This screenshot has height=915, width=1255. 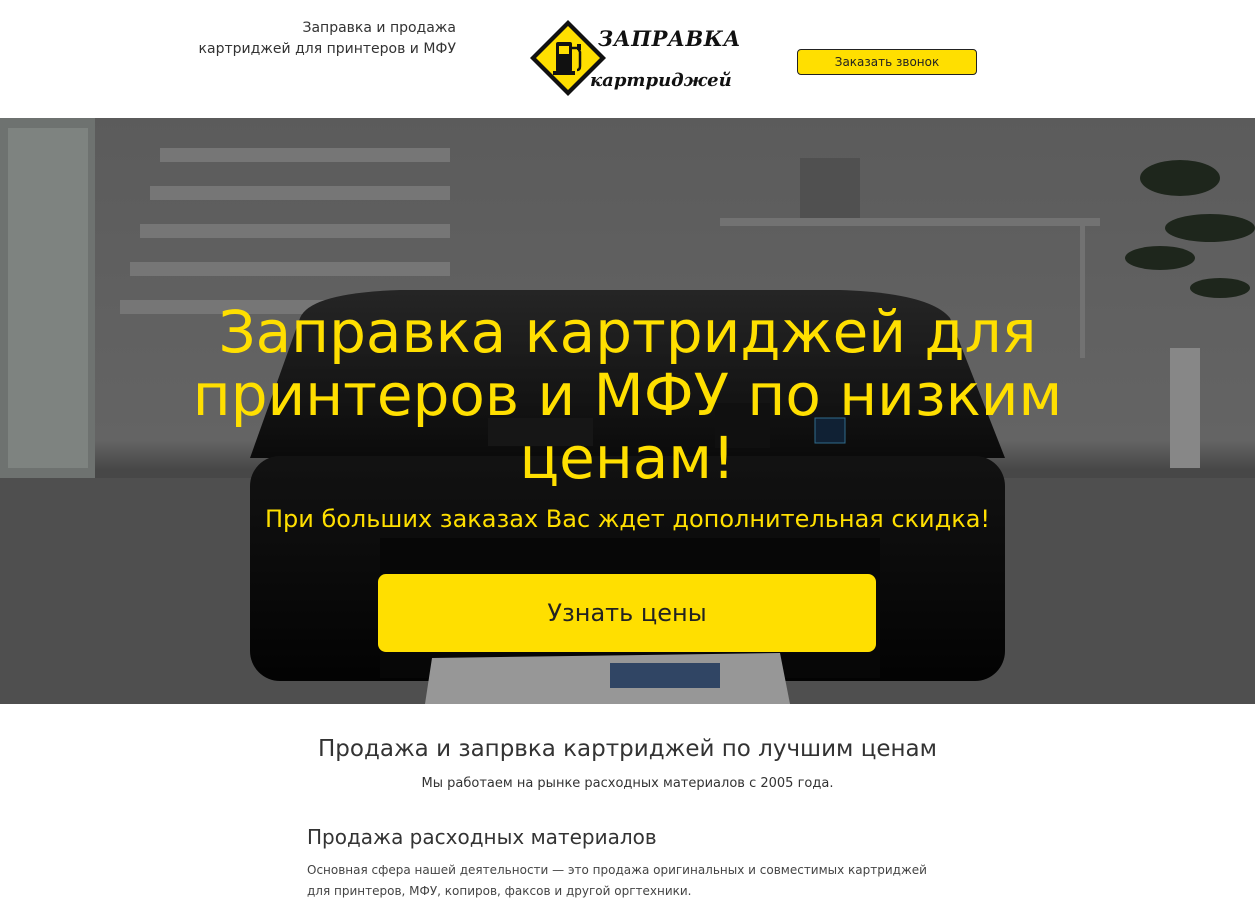 I want to click on order-call-button: Заказать звонок, so click(x=887, y=62).